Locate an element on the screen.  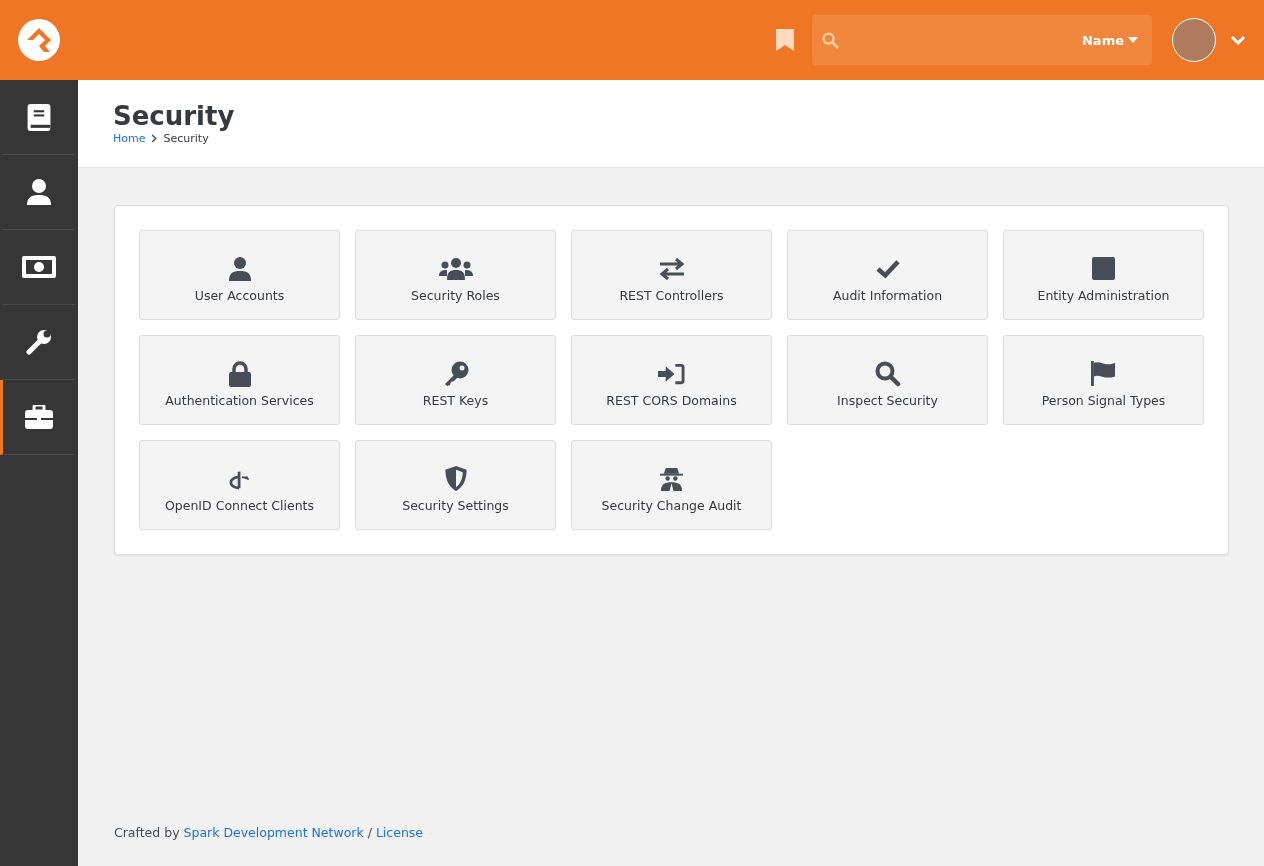
tile-link: Person Signal Types is located at coordinates (1103, 380).